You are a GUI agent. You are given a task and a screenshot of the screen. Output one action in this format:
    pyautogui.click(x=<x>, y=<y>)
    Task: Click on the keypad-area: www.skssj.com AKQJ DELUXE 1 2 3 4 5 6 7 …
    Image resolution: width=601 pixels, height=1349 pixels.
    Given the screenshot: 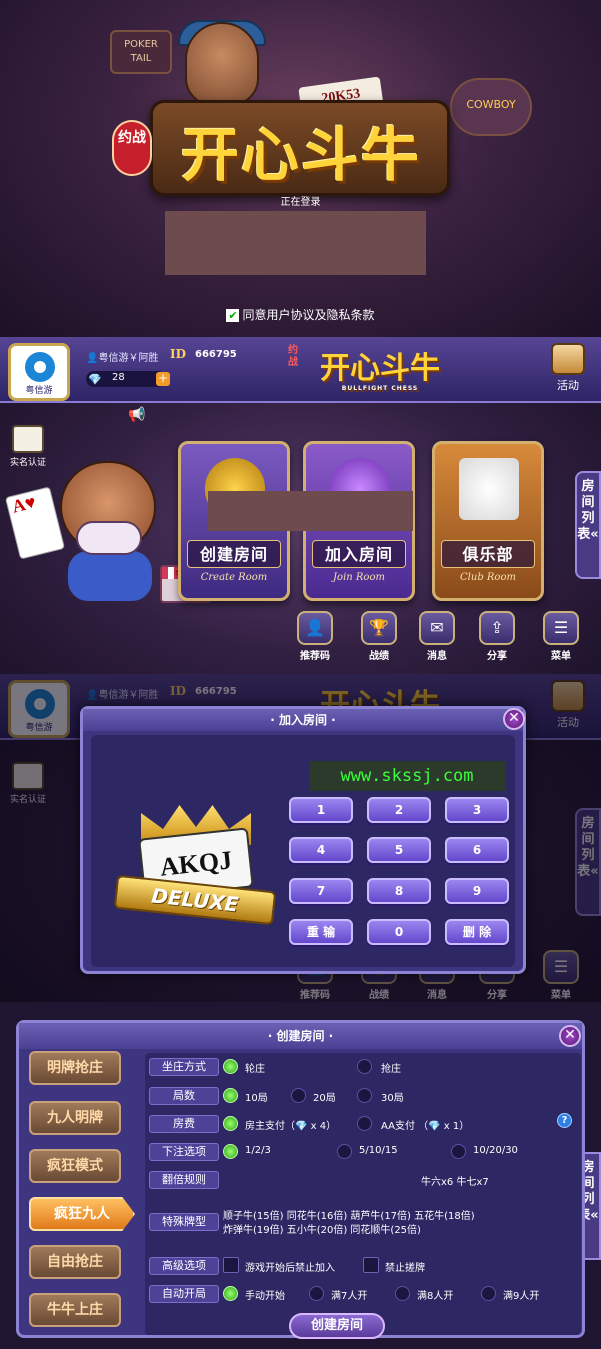 What is the action you would take?
    pyautogui.click(x=303, y=851)
    